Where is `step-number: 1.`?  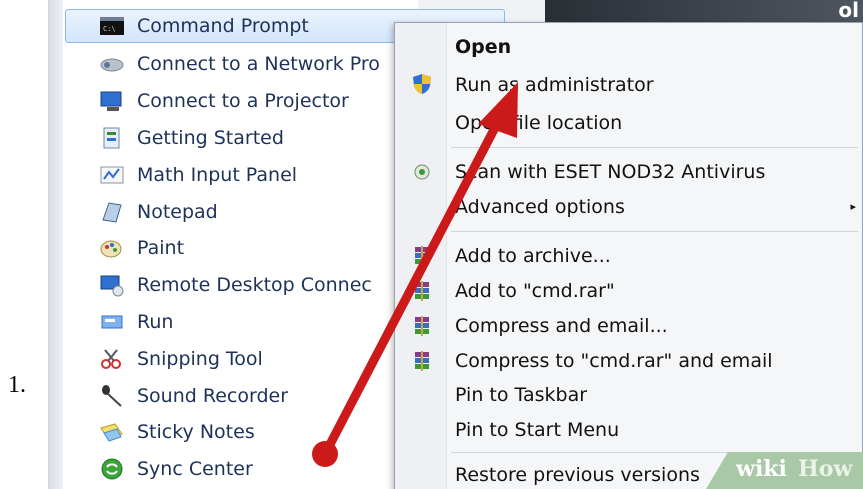
step-number: 1. is located at coordinates (17, 385).